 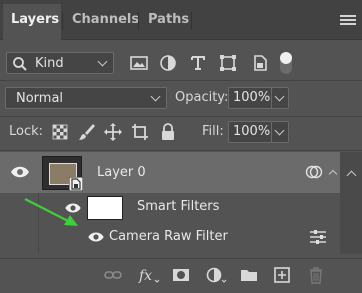 What do you see at coordinates (20, 64) in the screenshot?
I see `search-icon` at bounding box center [20, 64].